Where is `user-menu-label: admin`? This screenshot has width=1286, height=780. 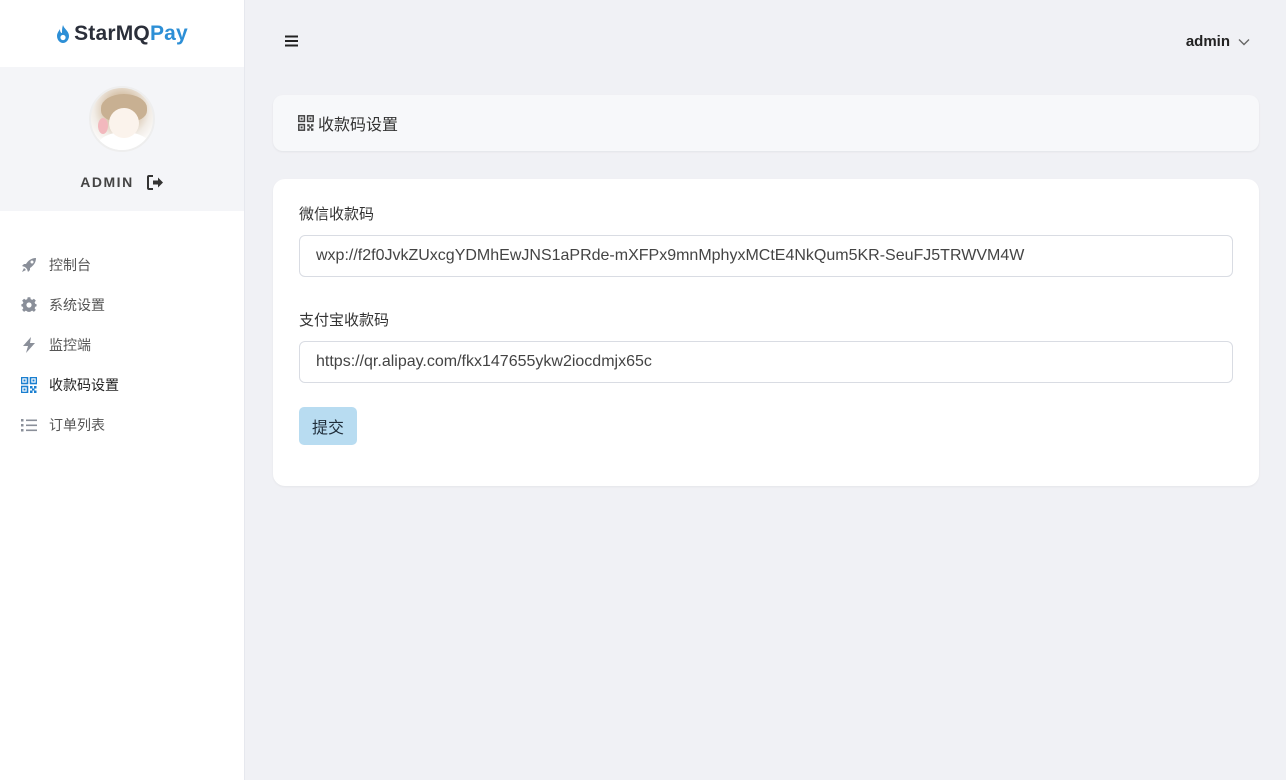 user-menu-label: admin is located at coordinates (1207, 41).